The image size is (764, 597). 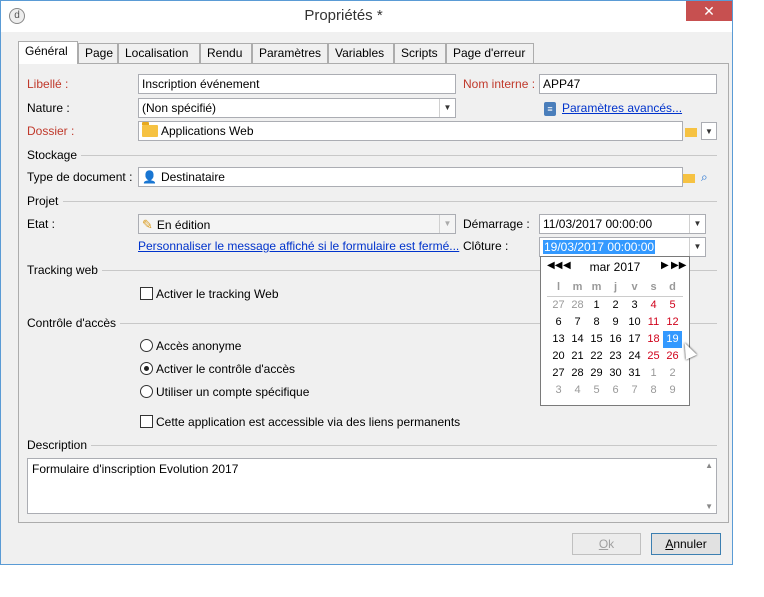 What do you see at coordinates (596, 339) in the screenshot?
I see `calendar-day: 15` at bounding box center [596, 339].